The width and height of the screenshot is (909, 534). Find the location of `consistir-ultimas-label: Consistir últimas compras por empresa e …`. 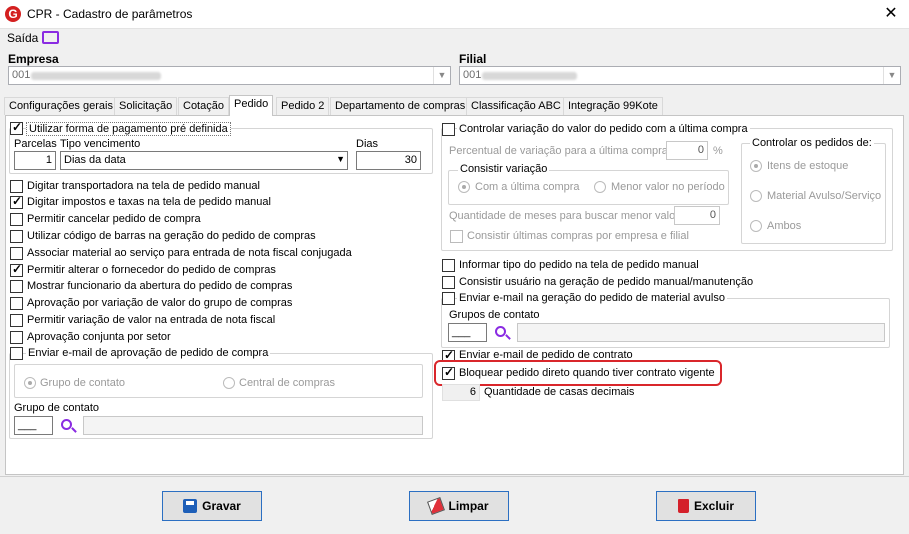

consistir-ultimas-label: Consistir últimas compras por empresa e … is located at coordinates (578, 236).